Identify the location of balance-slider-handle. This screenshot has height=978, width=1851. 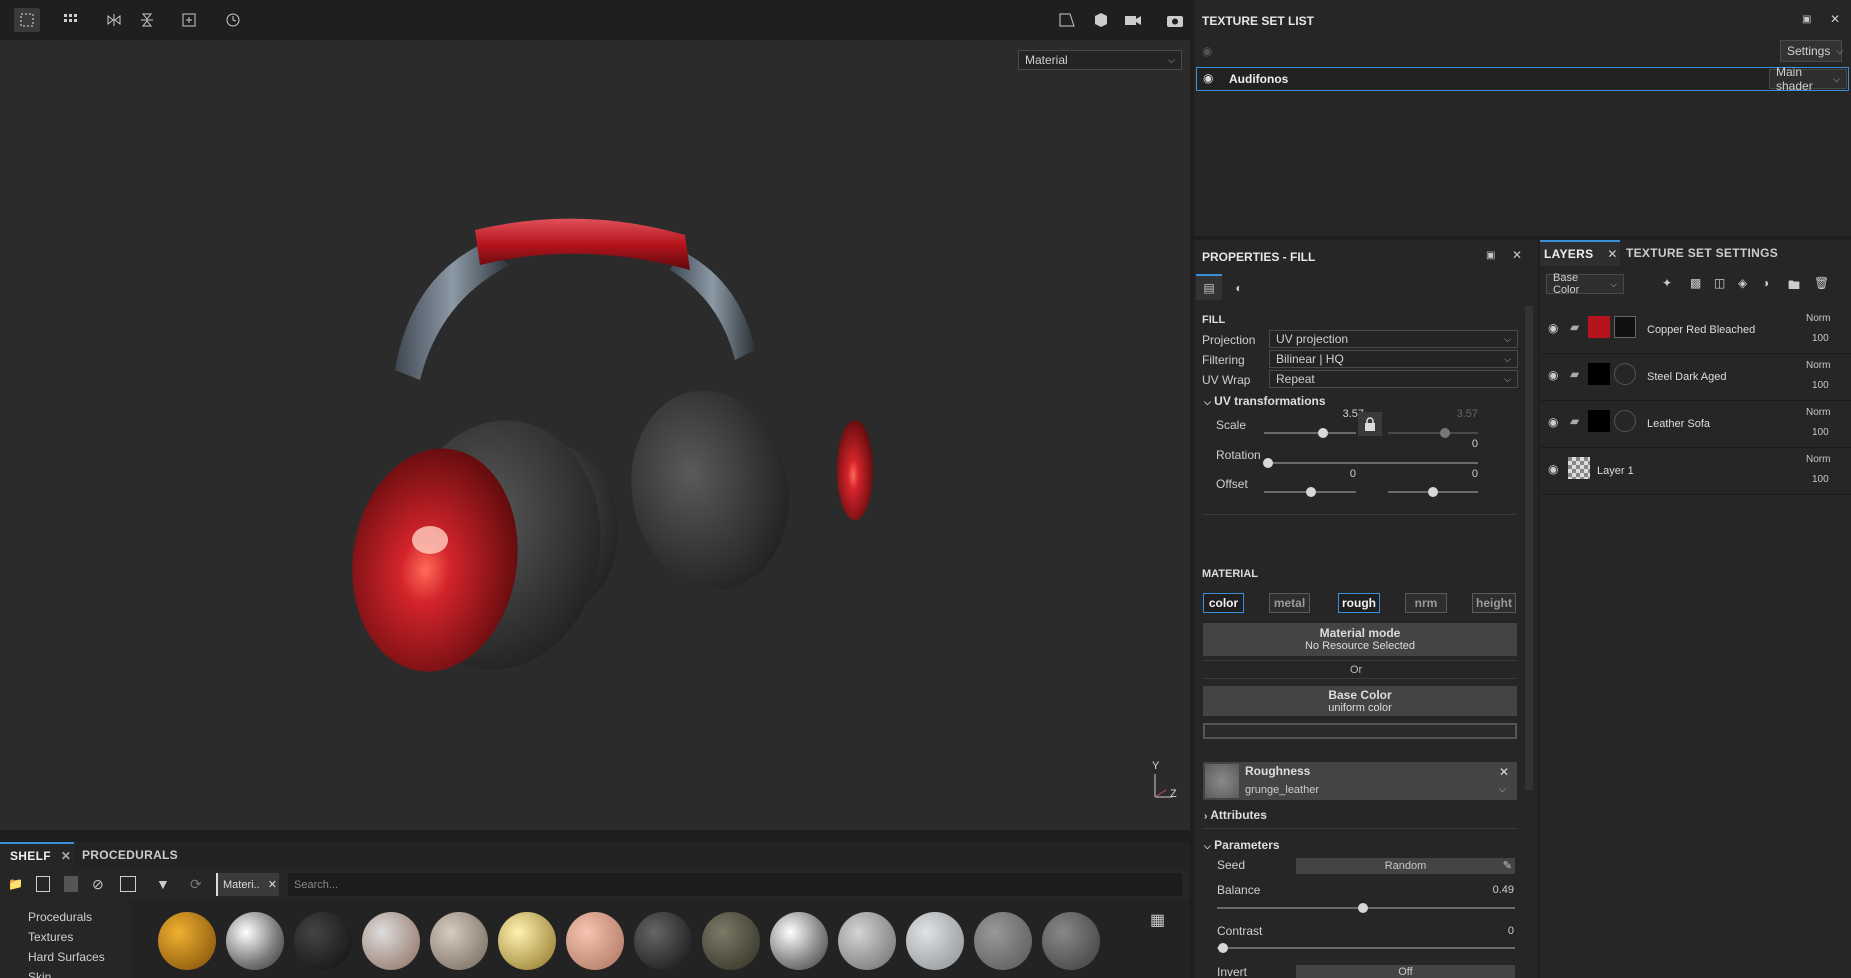
(1363, 908).